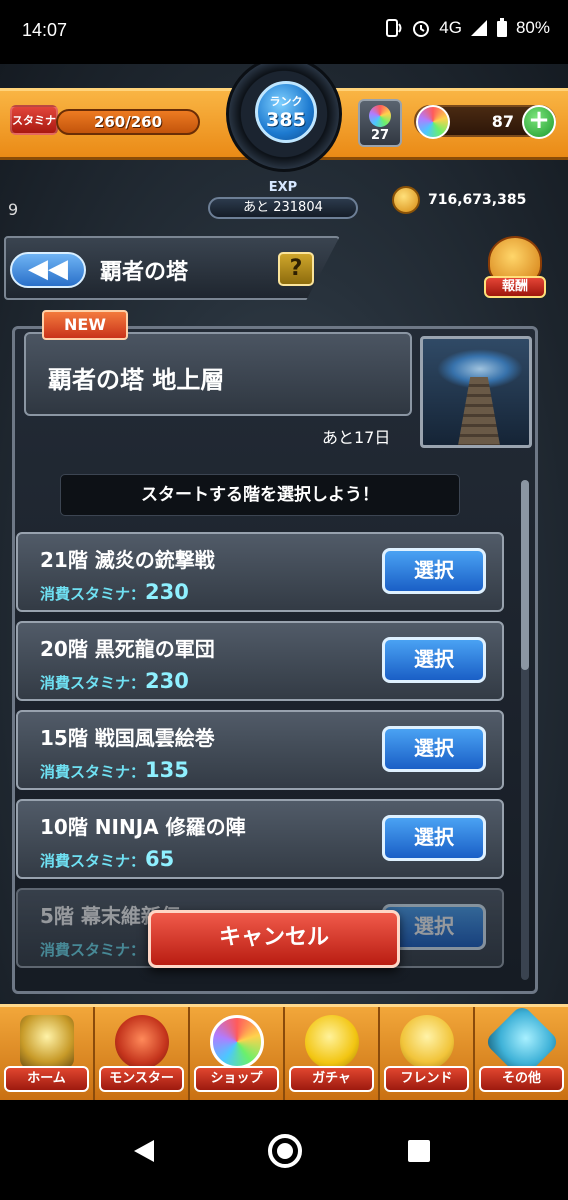 The width and height of the screenshot is (568, 1200). Describe the element at coordinates (283, 187) in the screenshot. I see `exp-label: EXP` at that location.